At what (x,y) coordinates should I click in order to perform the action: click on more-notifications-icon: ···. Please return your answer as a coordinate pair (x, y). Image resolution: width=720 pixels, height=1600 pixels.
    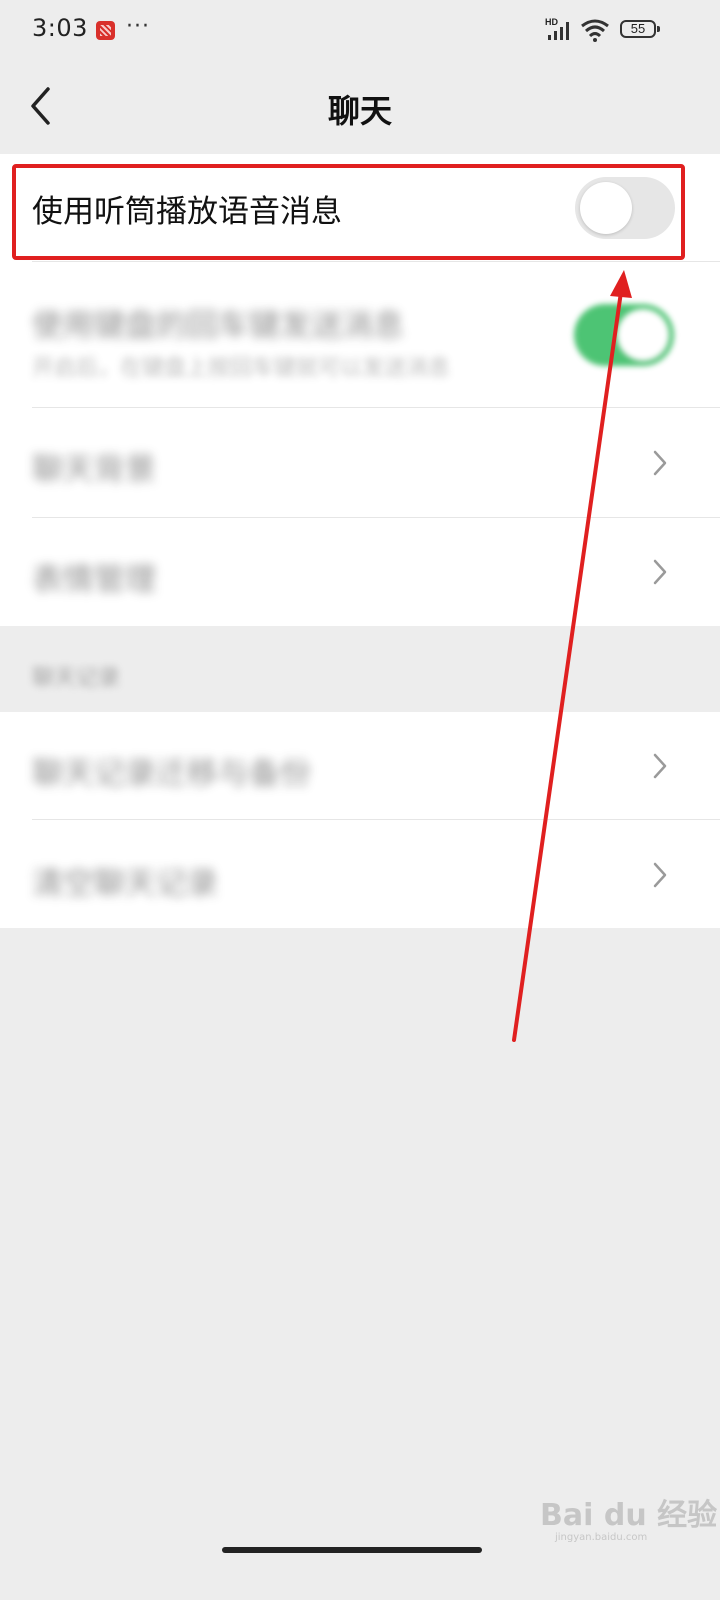
    Looking at the image, I should click on (138, 26).